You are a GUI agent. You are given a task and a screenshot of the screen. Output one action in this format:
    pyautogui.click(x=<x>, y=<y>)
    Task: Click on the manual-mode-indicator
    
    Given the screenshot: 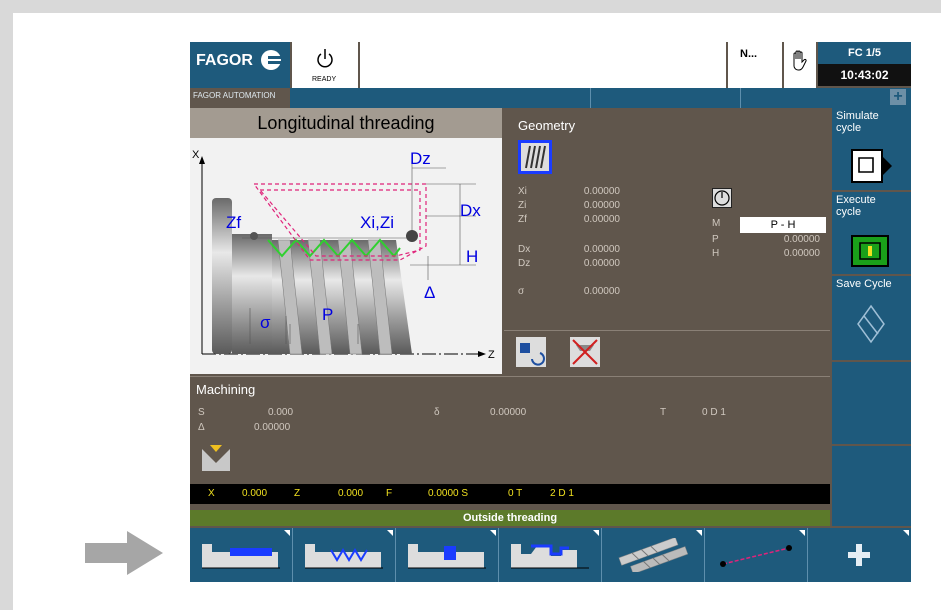 What is the action you would take?
    pyautogui.click(x=800, y=65)
    